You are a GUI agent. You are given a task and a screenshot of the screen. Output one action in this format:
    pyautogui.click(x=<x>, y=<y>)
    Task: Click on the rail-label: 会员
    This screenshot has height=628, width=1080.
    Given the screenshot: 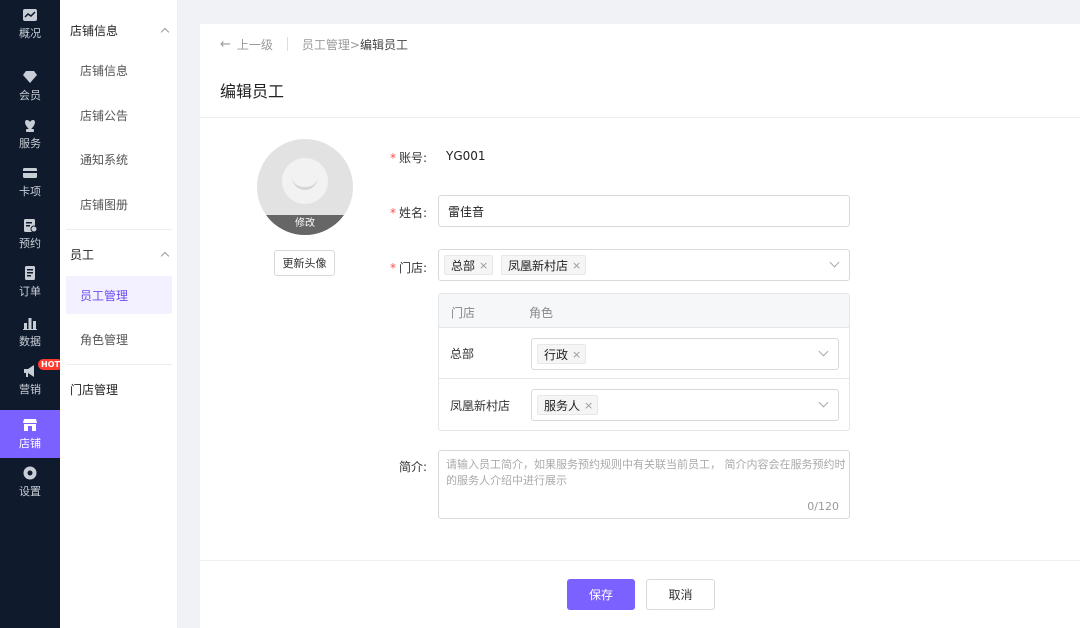 What is the action you would take?
    pyautogui.click(x=30, y=95)
    